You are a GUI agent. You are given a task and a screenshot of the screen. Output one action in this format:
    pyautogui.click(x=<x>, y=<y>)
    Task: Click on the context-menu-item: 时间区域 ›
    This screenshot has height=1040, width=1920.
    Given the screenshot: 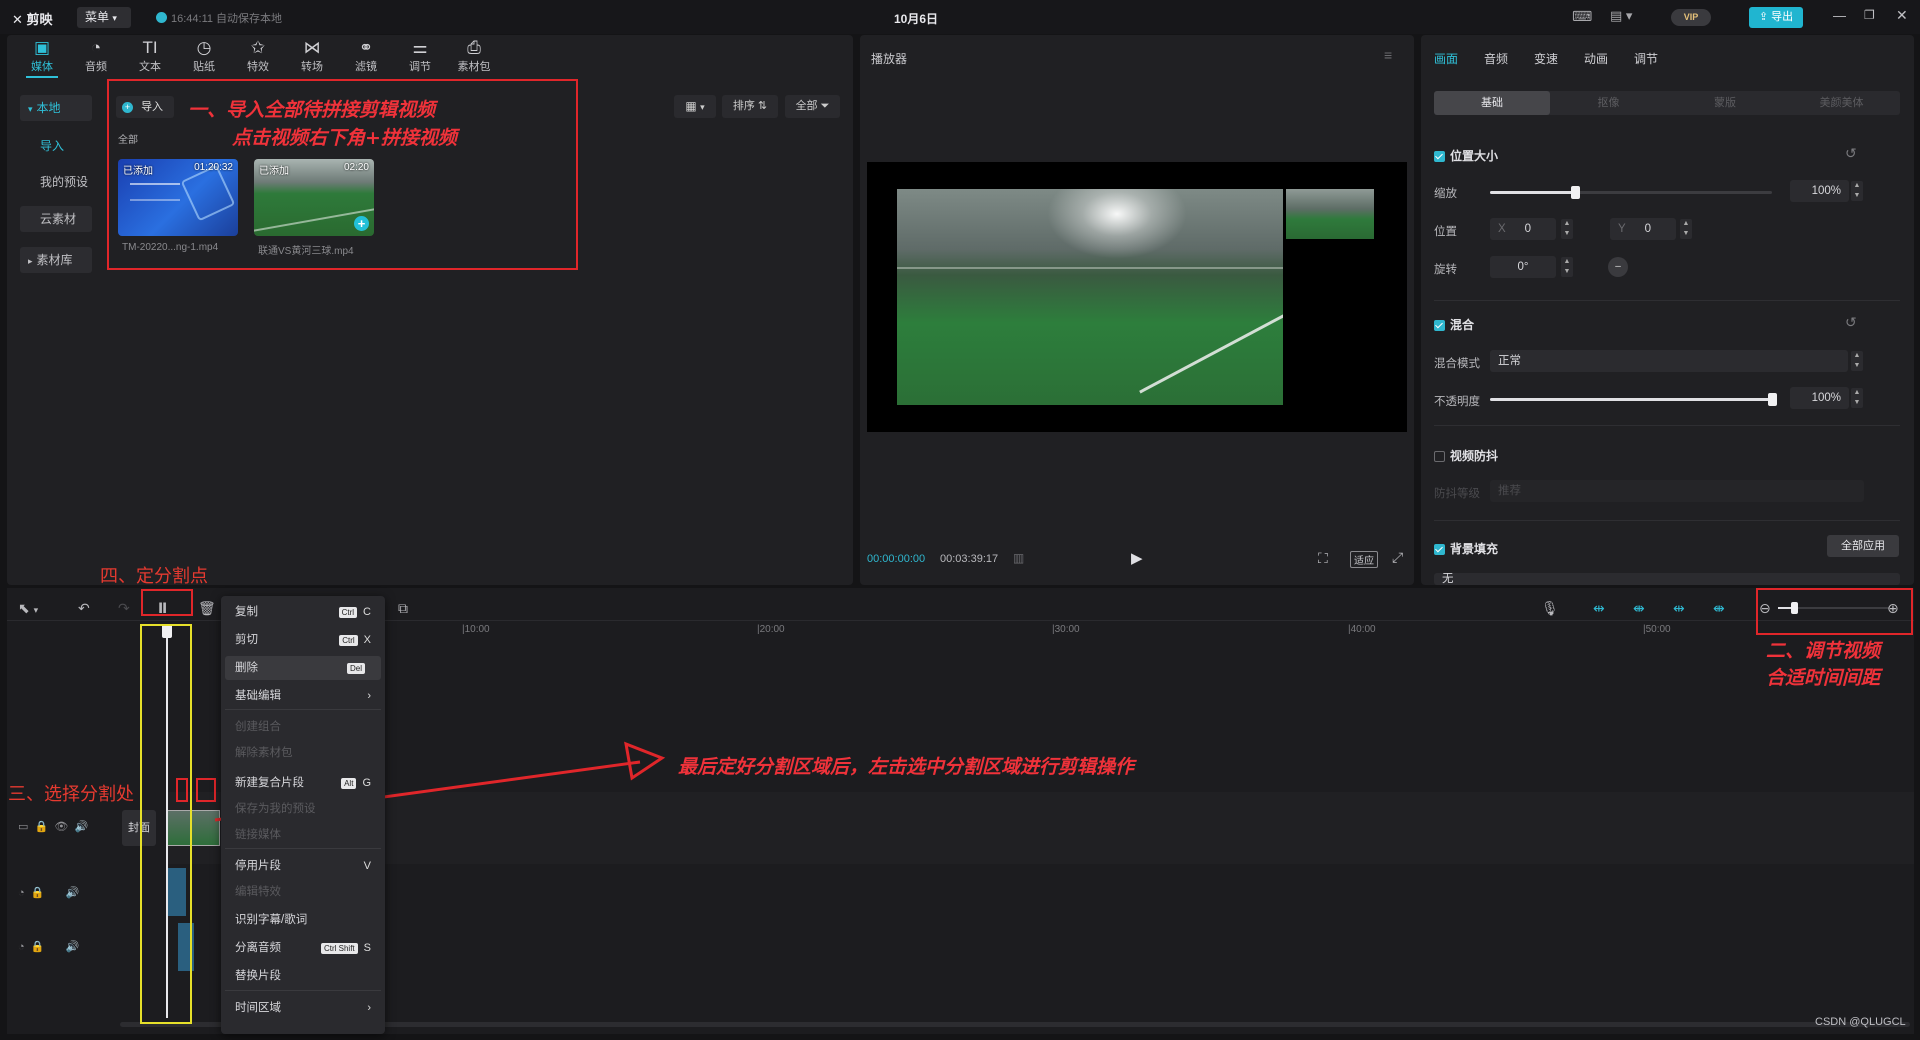 What is the action you would take?
    pyautogui.click(x=303, y=1008)
    